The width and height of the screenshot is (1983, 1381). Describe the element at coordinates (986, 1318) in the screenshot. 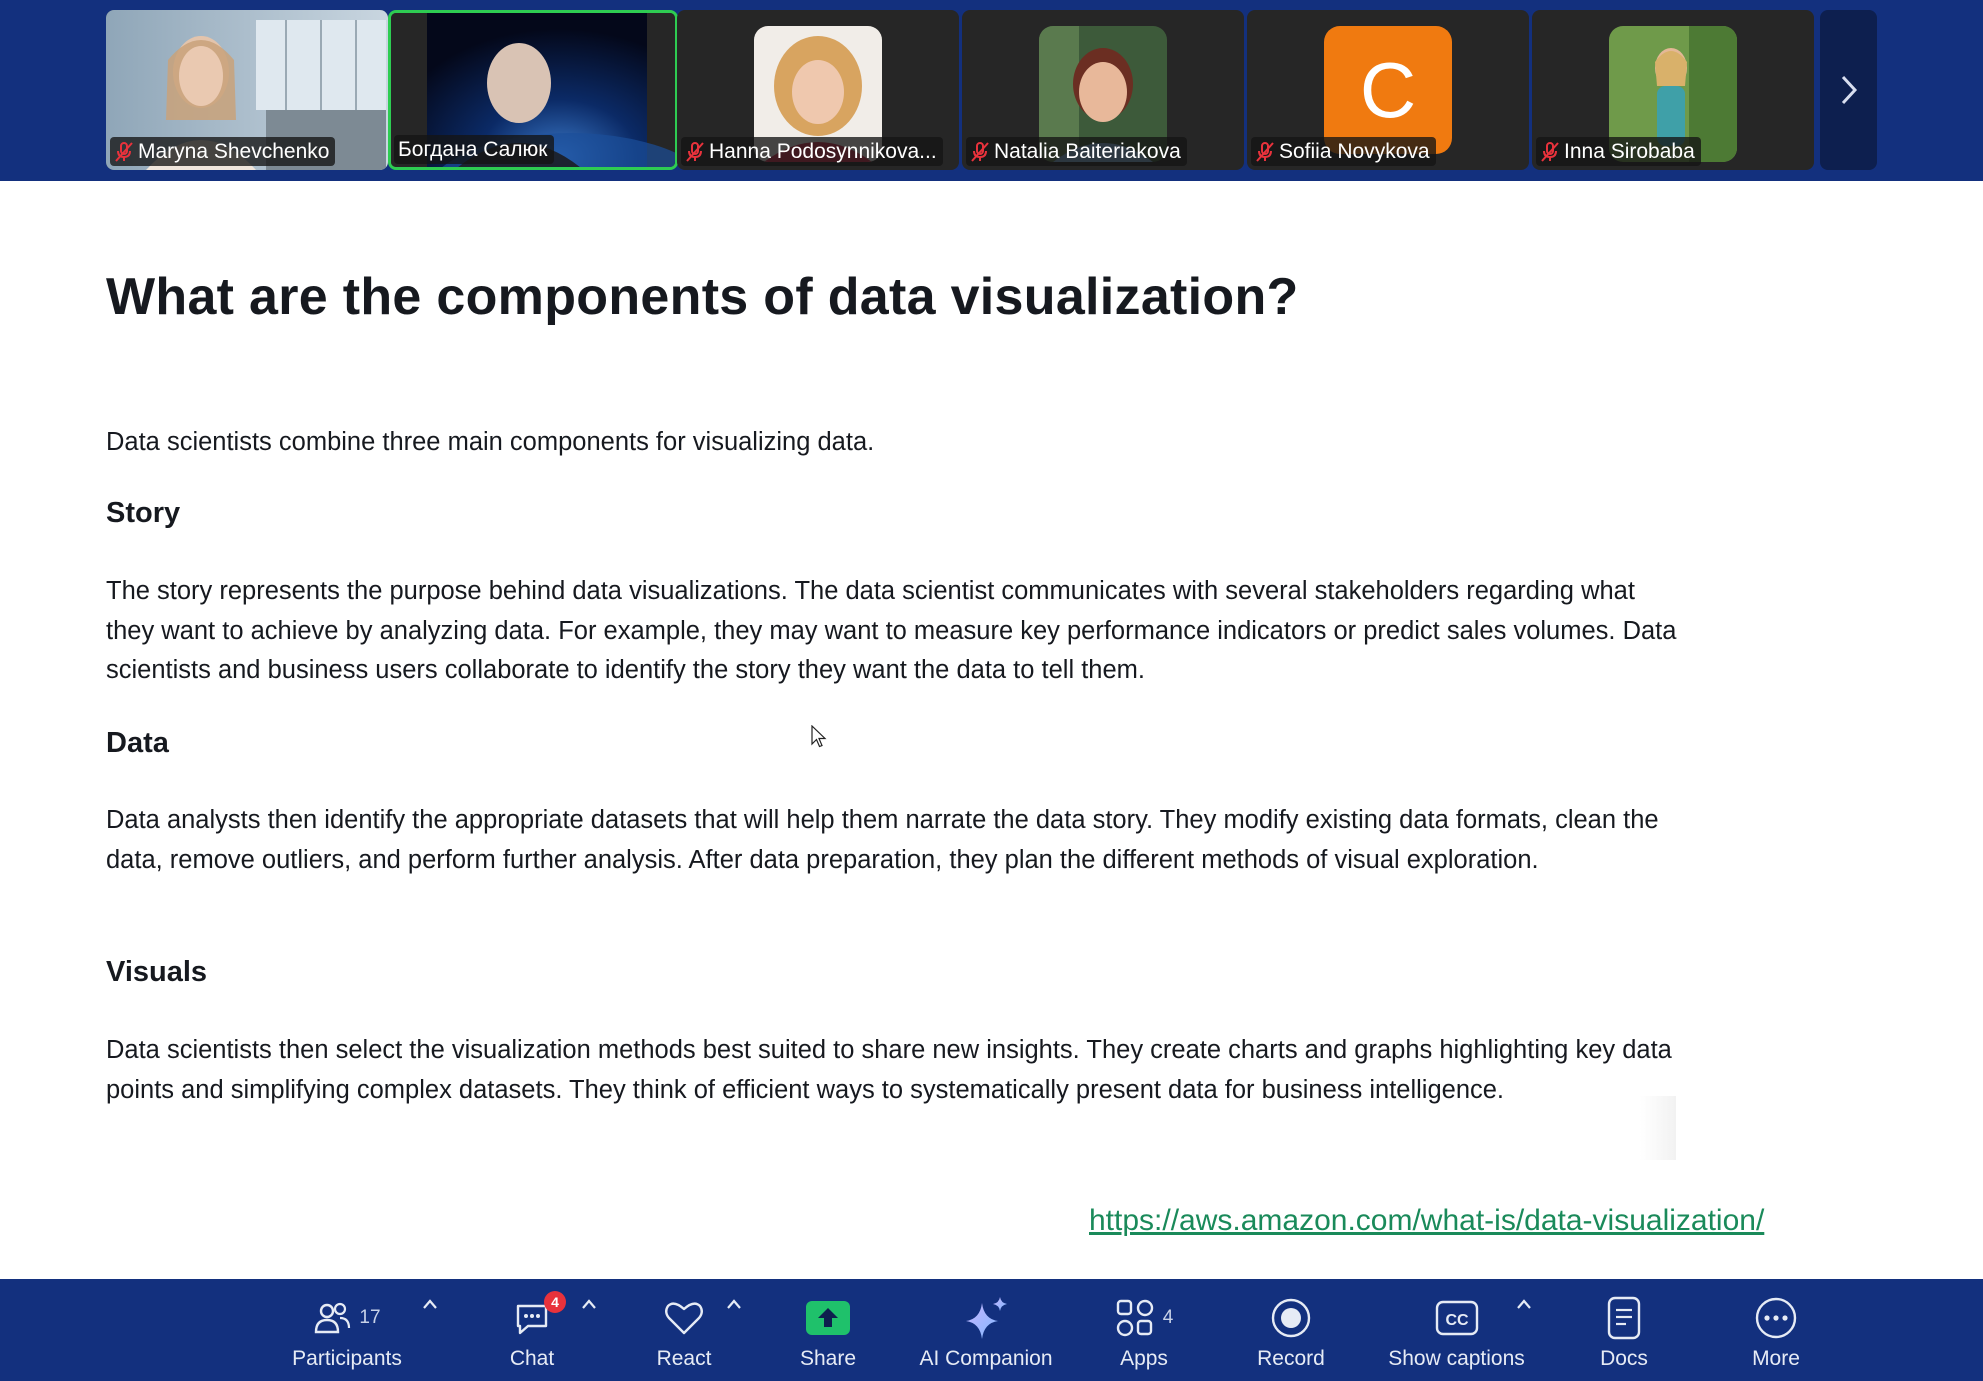

I see `sparkle-icon` at that location.